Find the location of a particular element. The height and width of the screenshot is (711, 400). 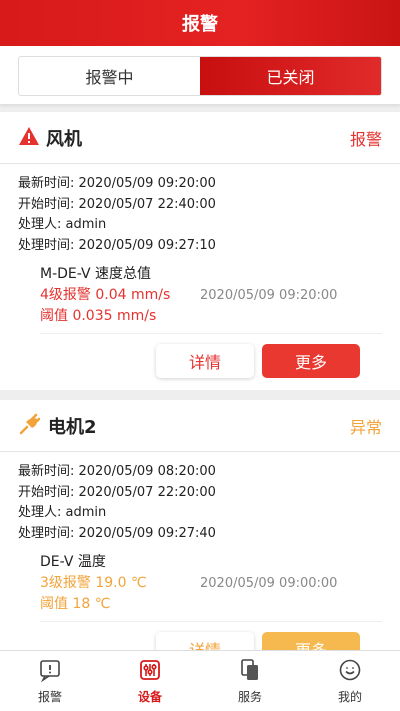

equipment-icon is located at coordinates (150, 673).